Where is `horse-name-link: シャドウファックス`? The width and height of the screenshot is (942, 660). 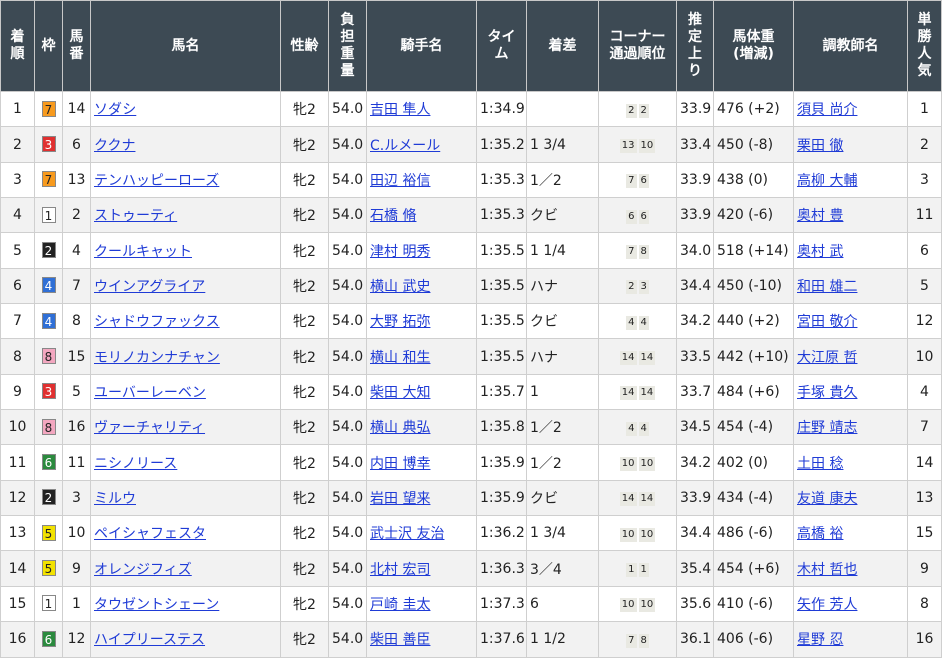
horse-name-link: シャドウファックス is located at coordinates (157, 322).